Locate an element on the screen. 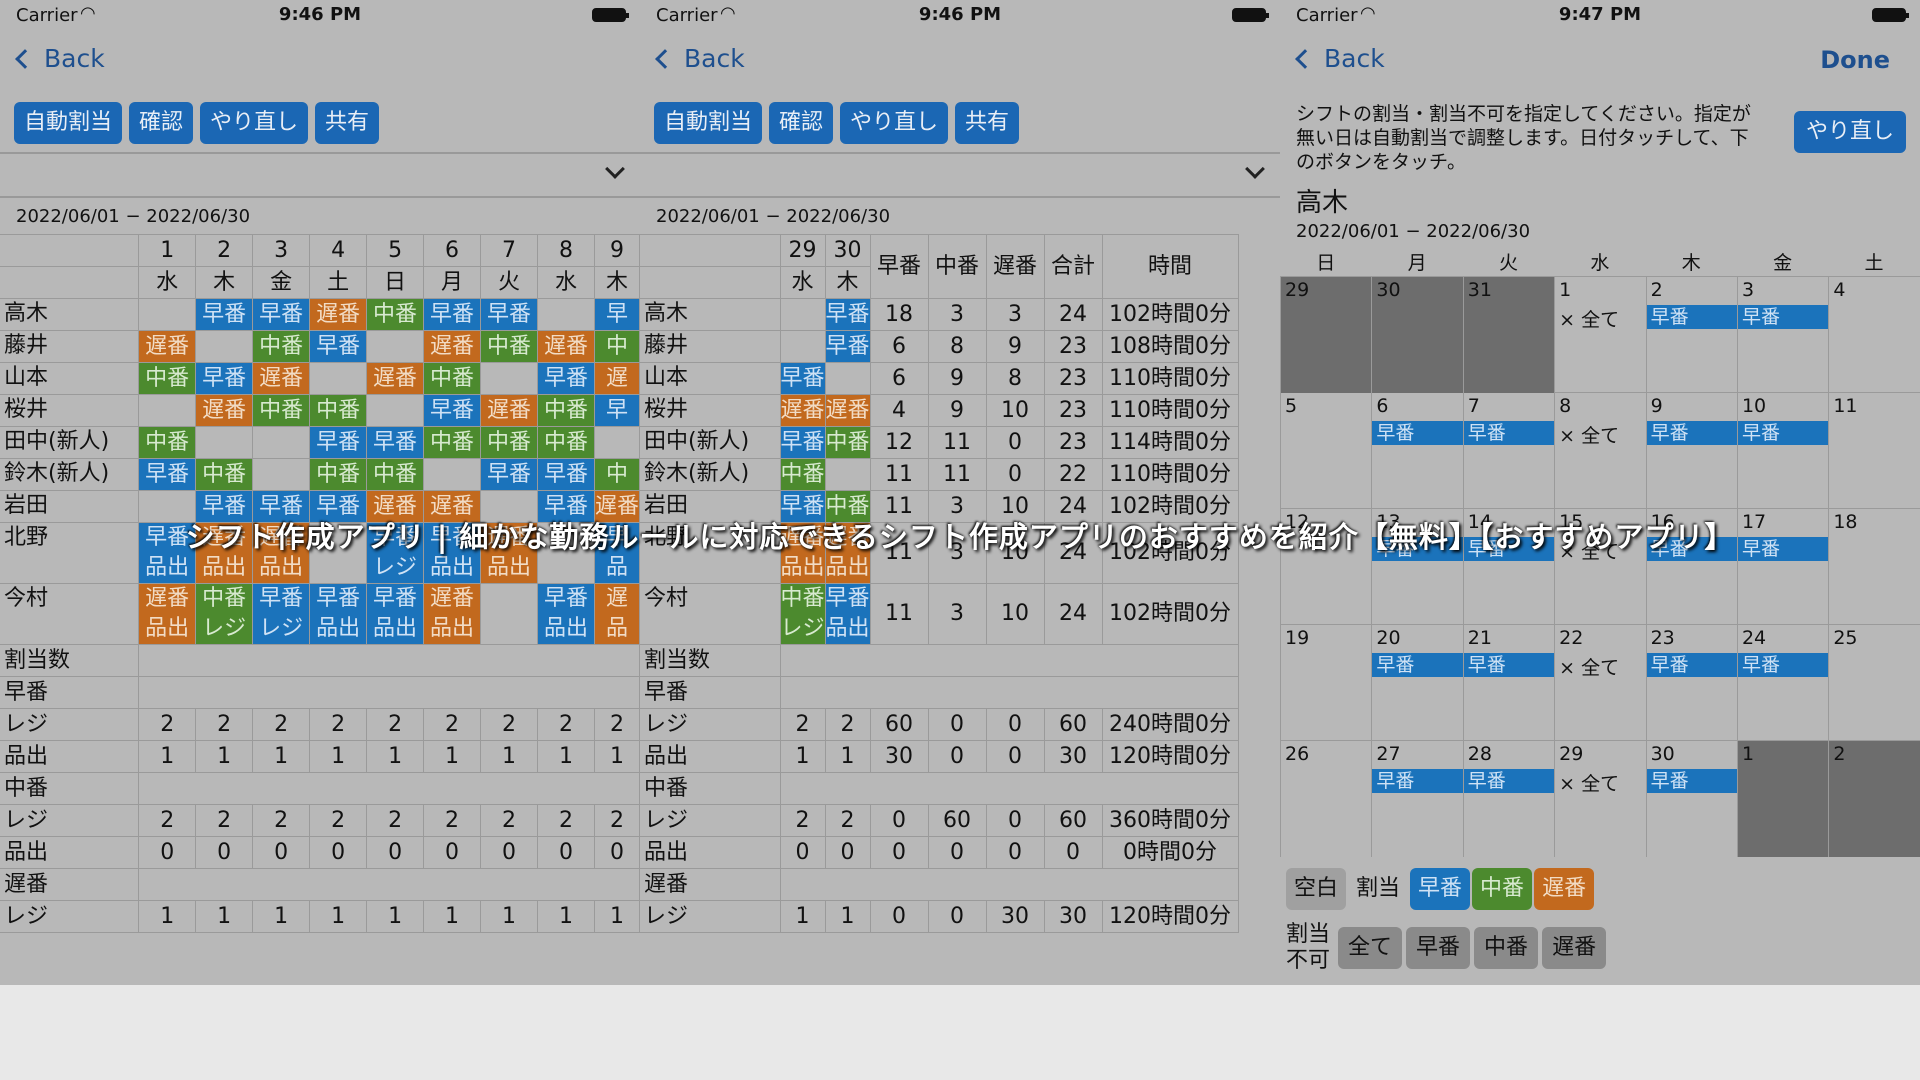 Image resolution: width=1920 pixels, height=1080 pixels. shift-cell: 遅品 is located at coordinates (616, 614).